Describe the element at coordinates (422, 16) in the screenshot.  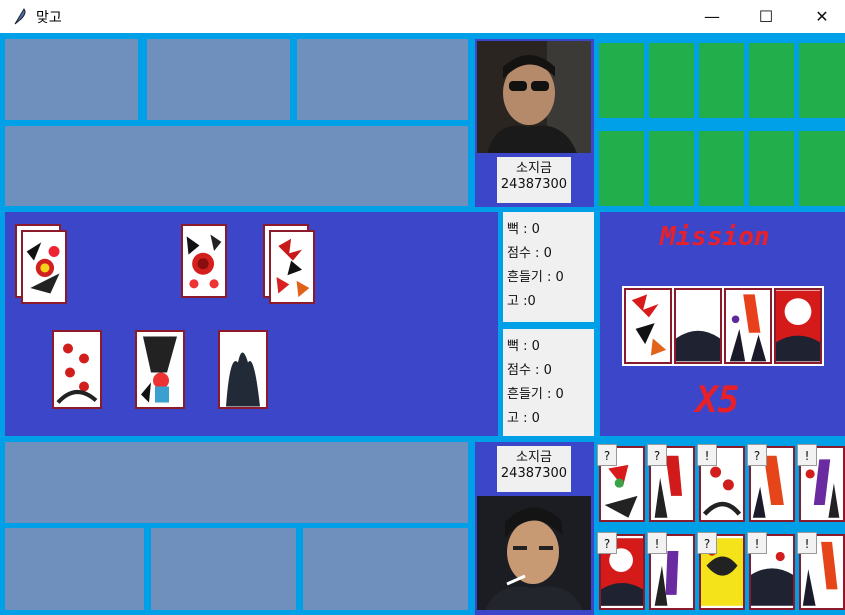
I see `title-bar: 맞고 — ☐ ✕` at that location.